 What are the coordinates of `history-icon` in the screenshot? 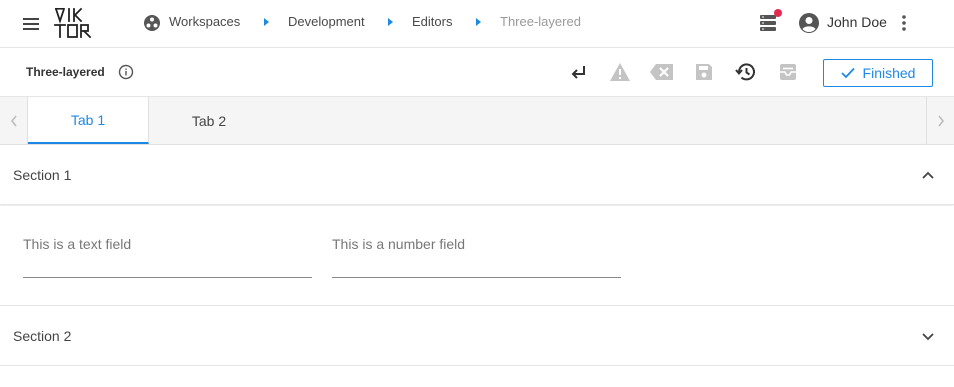 It's located at (745, 72).